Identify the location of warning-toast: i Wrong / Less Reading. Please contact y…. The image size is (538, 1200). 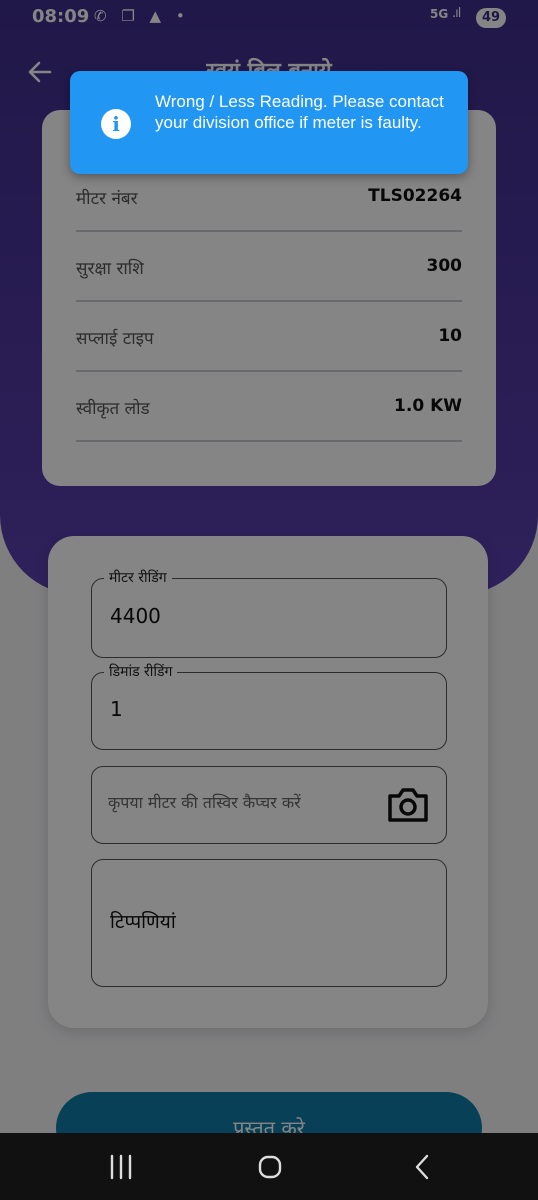
(269, 122).